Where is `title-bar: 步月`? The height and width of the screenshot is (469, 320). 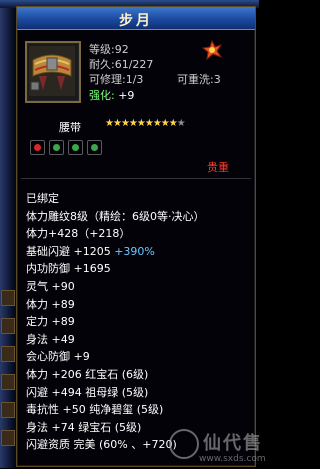 title-bar: 步月 is located at coordinates (136, 18).